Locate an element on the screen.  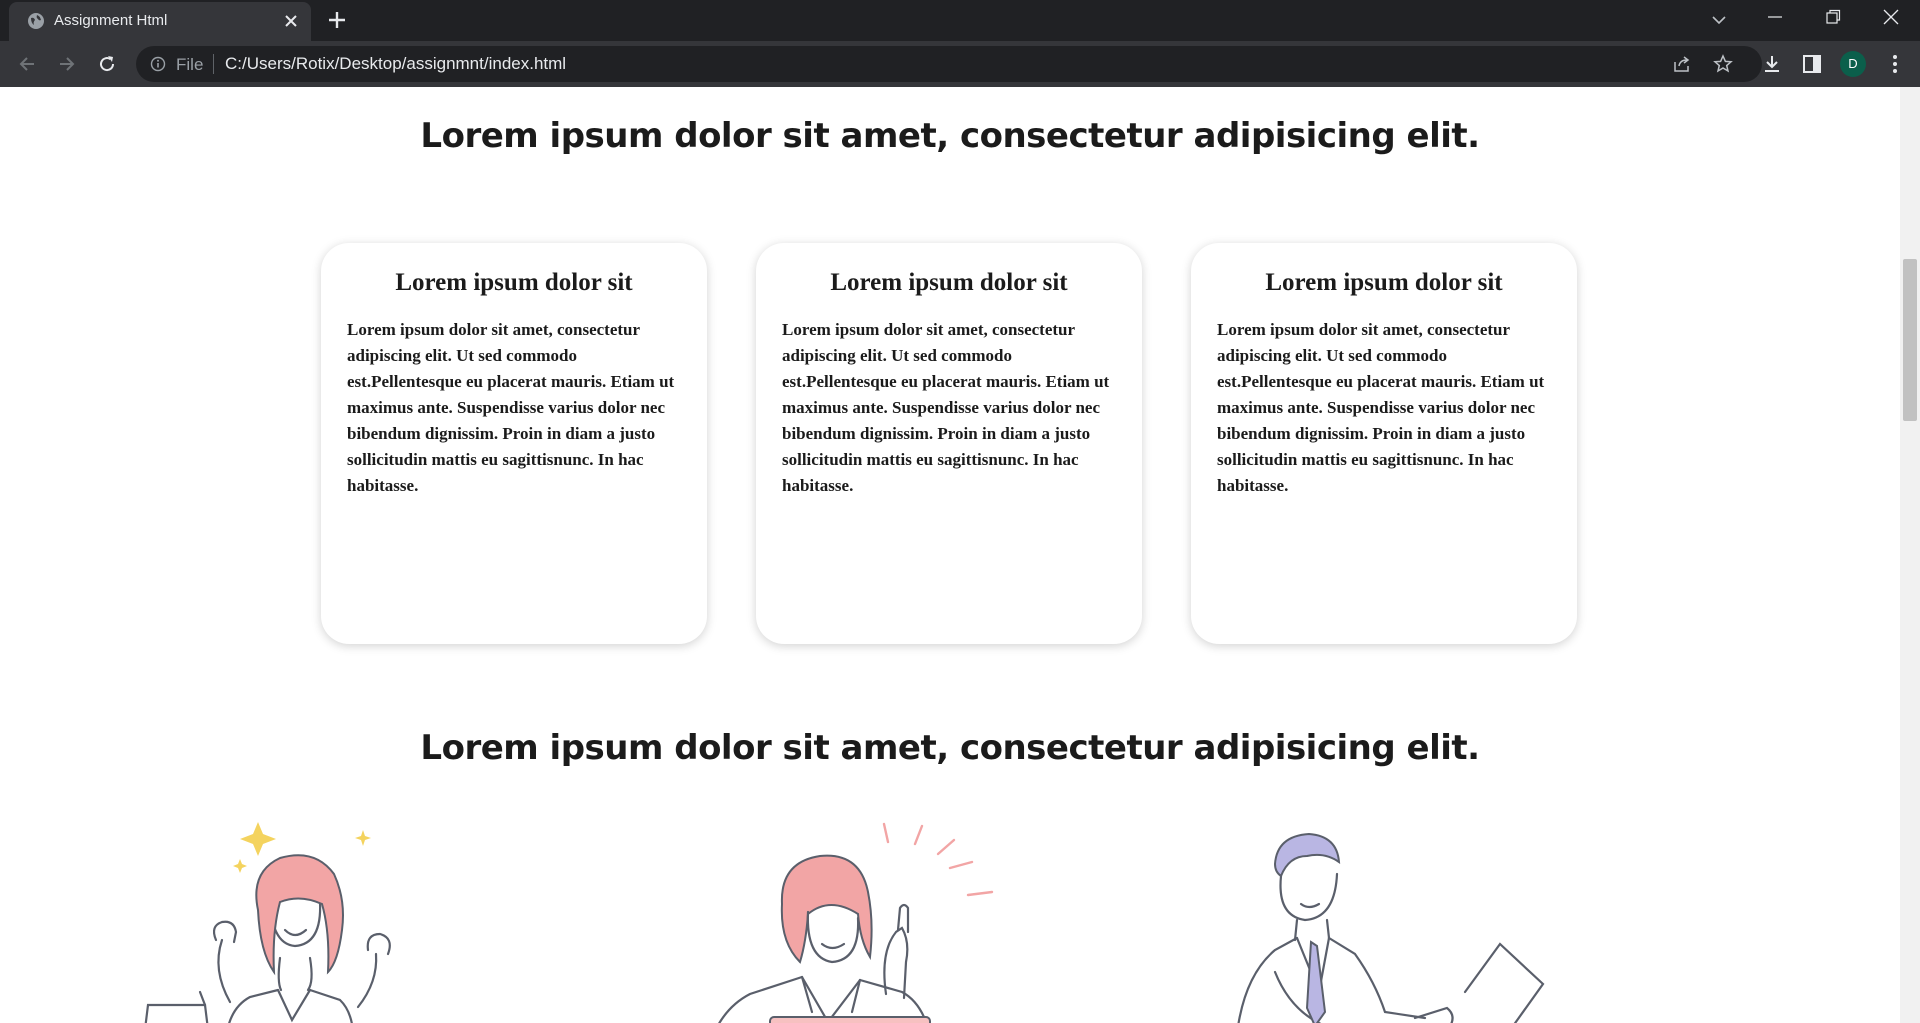
vertical-scrollbar is located at coordinates (1910, 555).